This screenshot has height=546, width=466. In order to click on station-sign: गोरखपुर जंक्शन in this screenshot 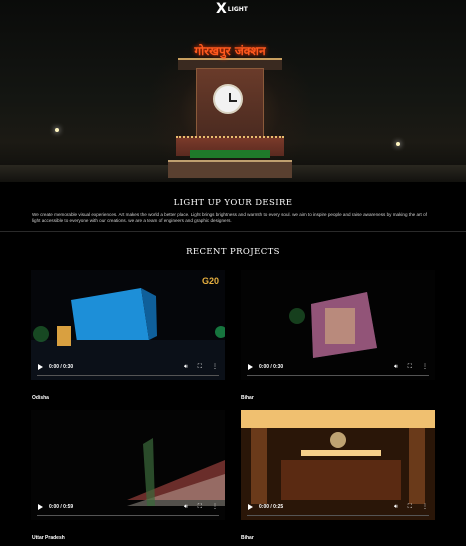, I will do `click(230, 51)`.